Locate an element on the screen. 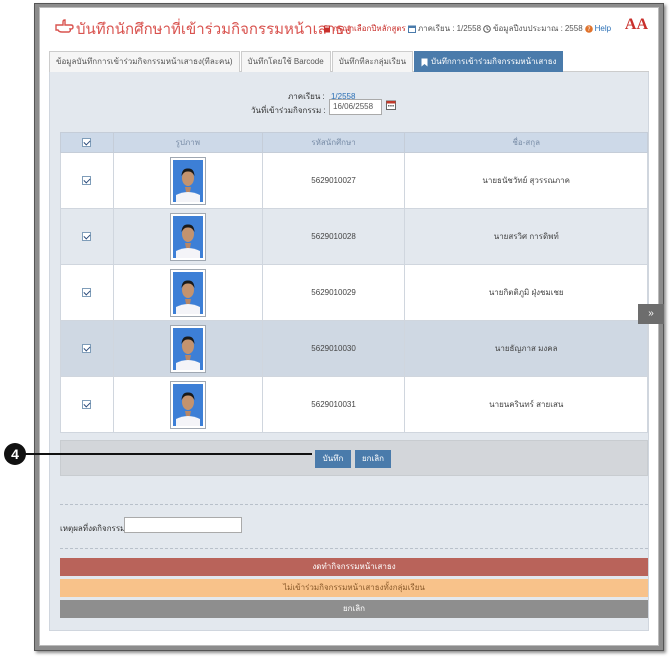  column-header-photo: รูปภาพ is located at coordinates (187, 142).